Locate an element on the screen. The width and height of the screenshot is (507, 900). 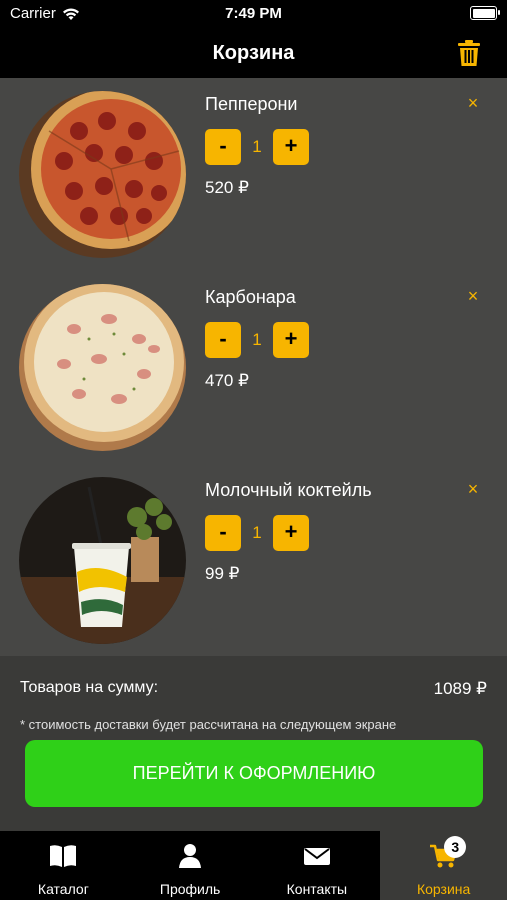
tab-label: Контакты is located at coordinates (317, 889).